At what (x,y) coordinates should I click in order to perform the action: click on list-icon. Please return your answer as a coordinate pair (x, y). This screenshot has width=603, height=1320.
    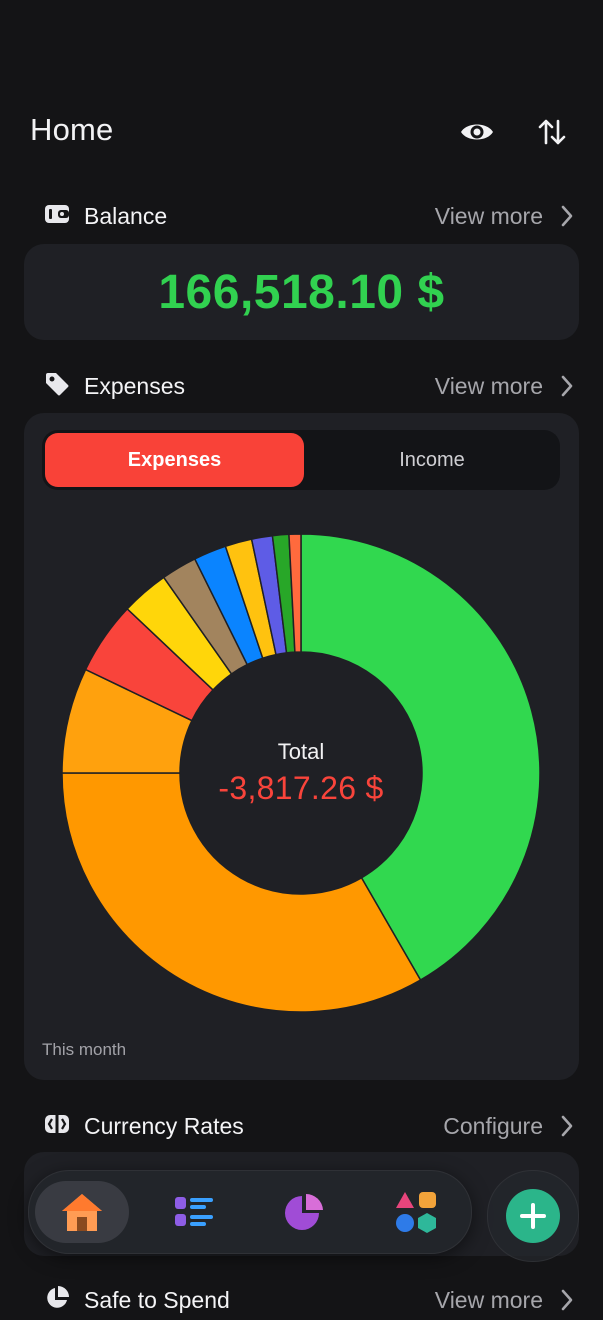
    Looking at the image, I should click on (194, 1211).